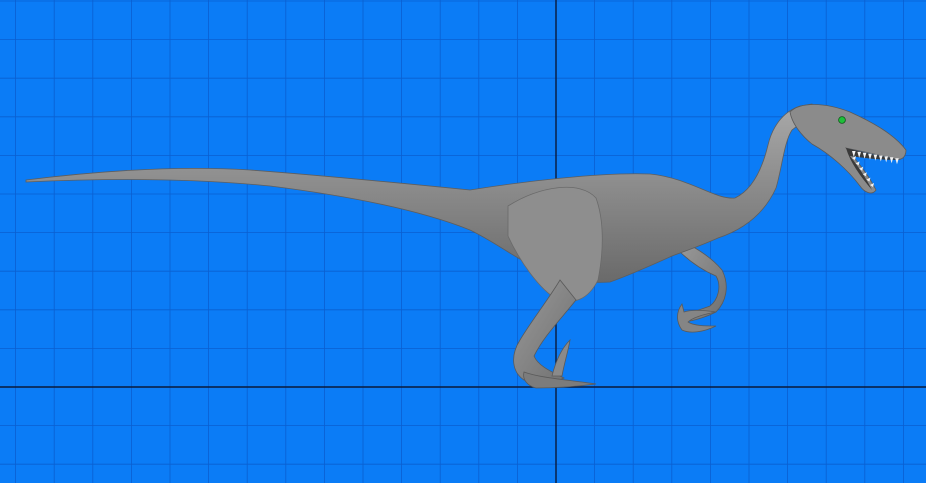 The width and height of the screenshot is (926, 483). I want to click on dinosaur-thigh, so click(555, 244).